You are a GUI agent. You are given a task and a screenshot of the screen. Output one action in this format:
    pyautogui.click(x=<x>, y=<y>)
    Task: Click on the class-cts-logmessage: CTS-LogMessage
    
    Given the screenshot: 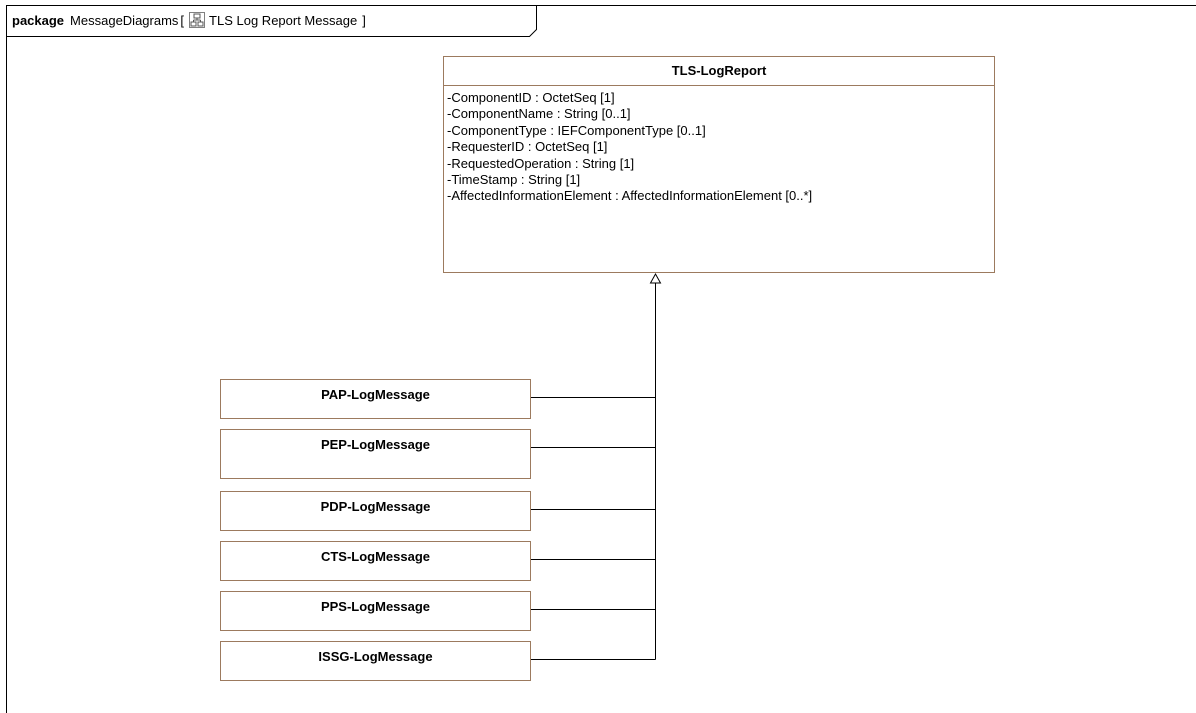 What is the action you would take?
    pyautogui.click(x=375, y=561)
    